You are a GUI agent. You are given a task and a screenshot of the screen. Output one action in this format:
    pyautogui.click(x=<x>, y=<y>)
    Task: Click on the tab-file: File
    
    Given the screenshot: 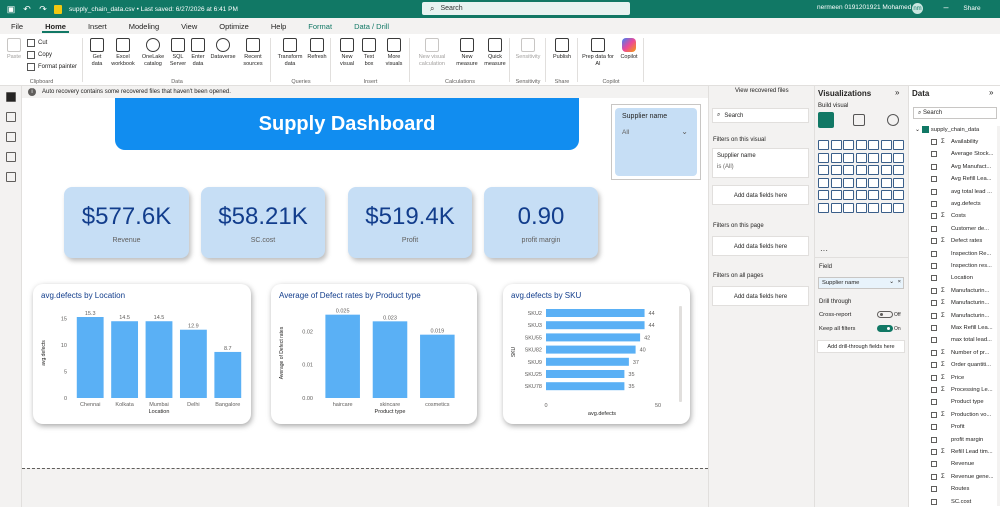 What is the action you would take?
    pyautogui.click(x=17, y=26)
    